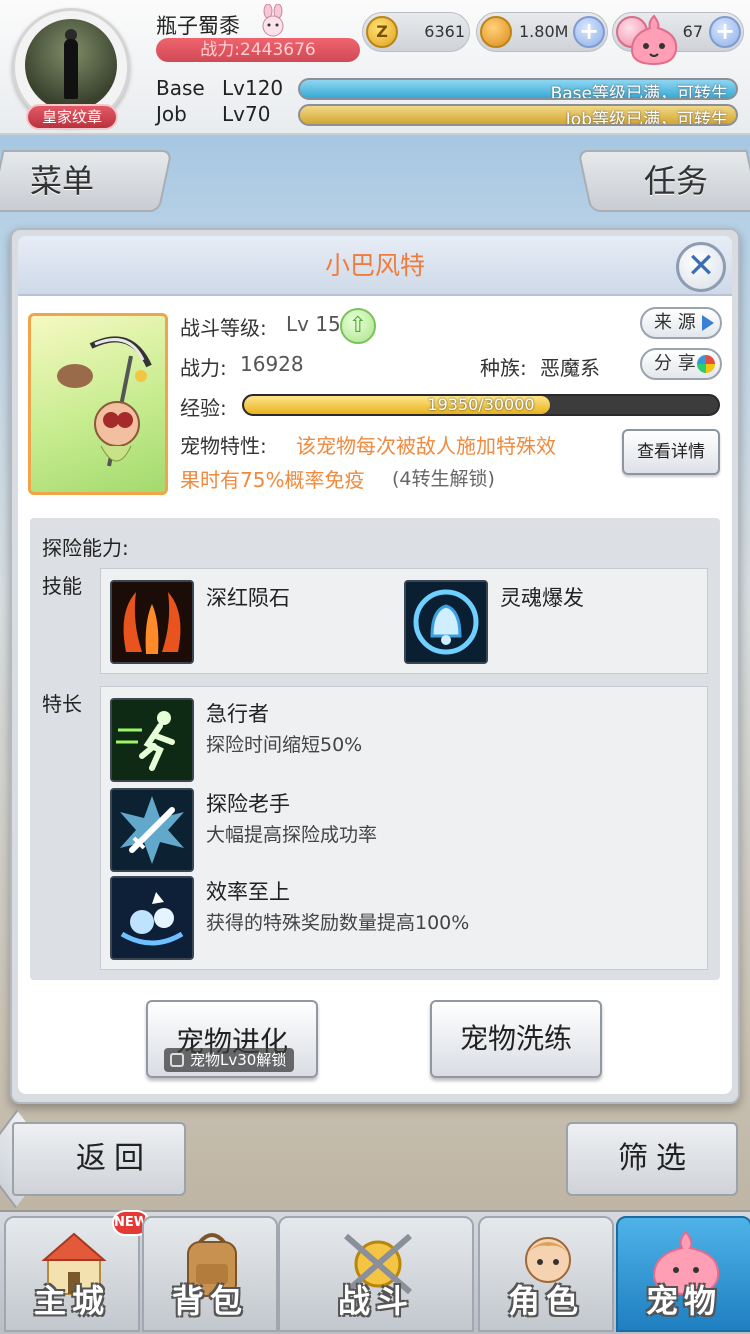  Describe the element at coordinates (503, 368) in the screenshot. I see `race-label: 种族:` at that location.